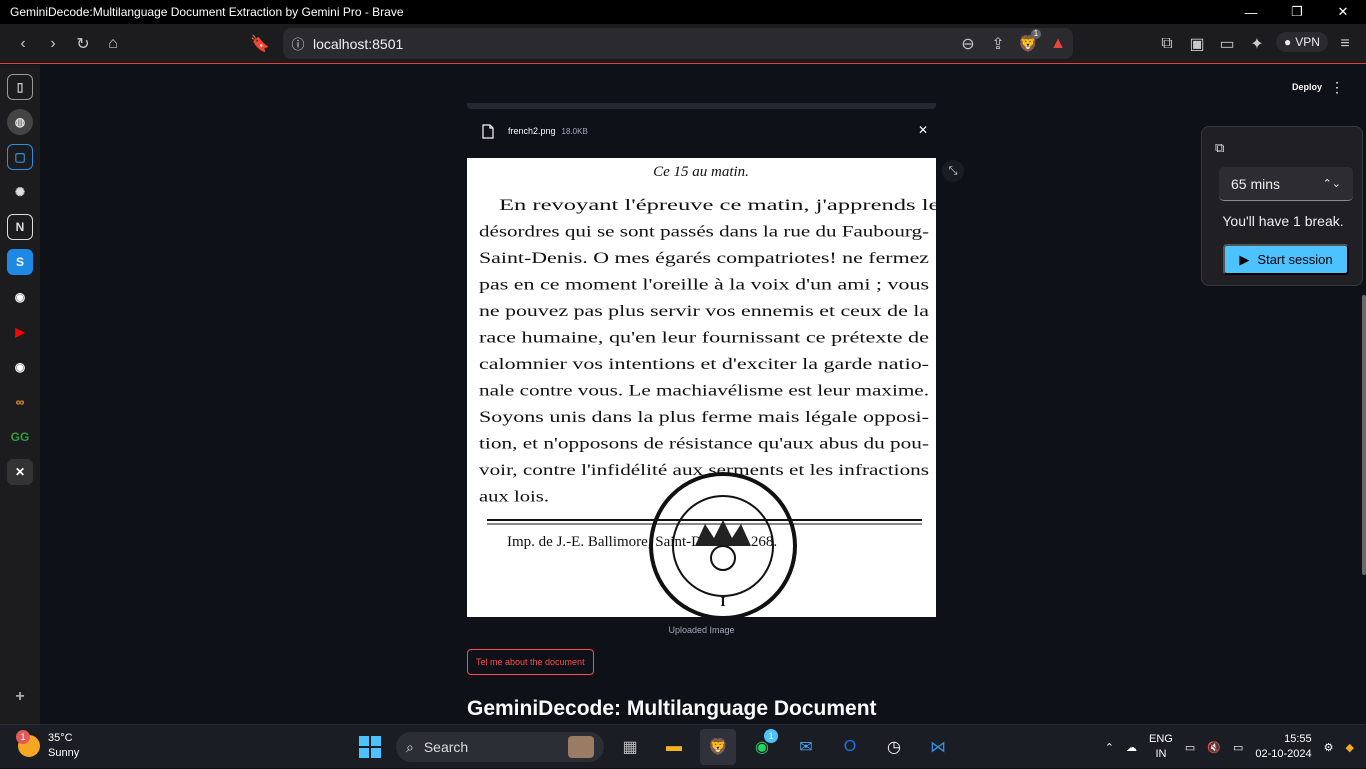  Describe the element at coordinates (1283, 747) in the screenshot. I see `taskbar-clock: 15:55 02-10-2024` at that location.